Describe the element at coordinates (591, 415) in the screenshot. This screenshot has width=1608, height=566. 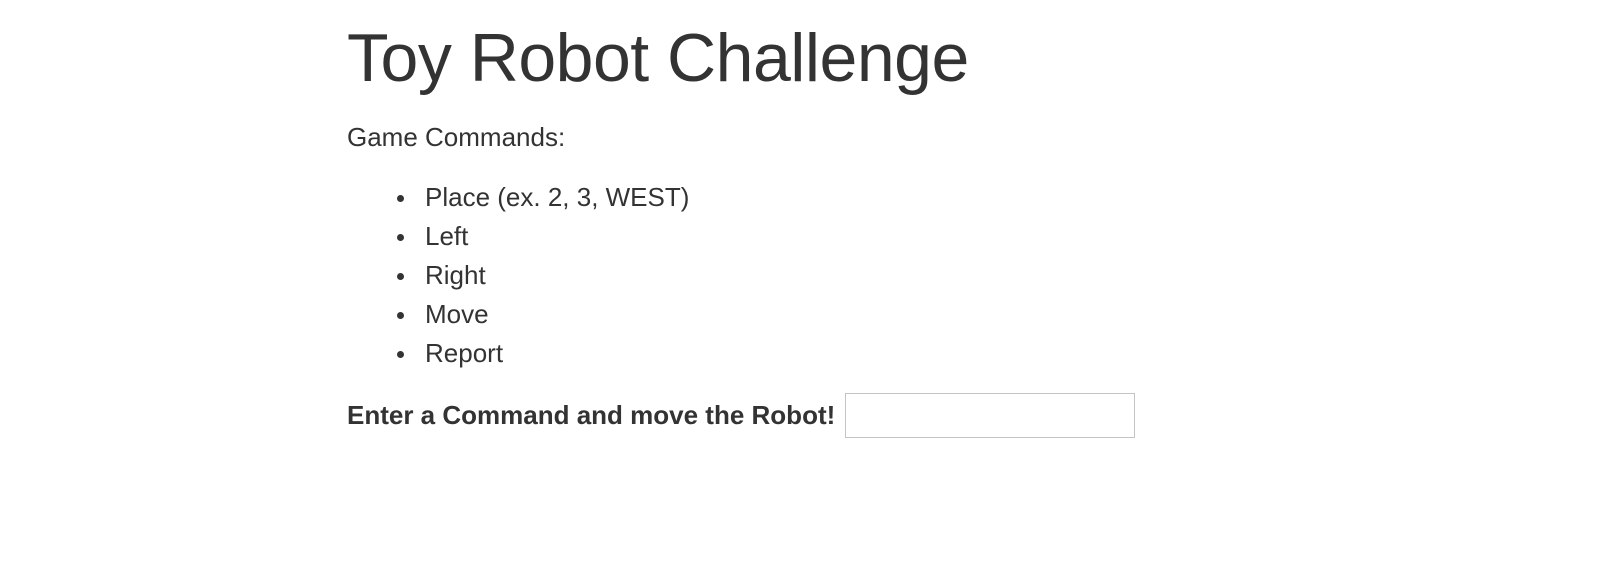
I see `command-input-label: Enter a Command and move the Robot!` at that location.